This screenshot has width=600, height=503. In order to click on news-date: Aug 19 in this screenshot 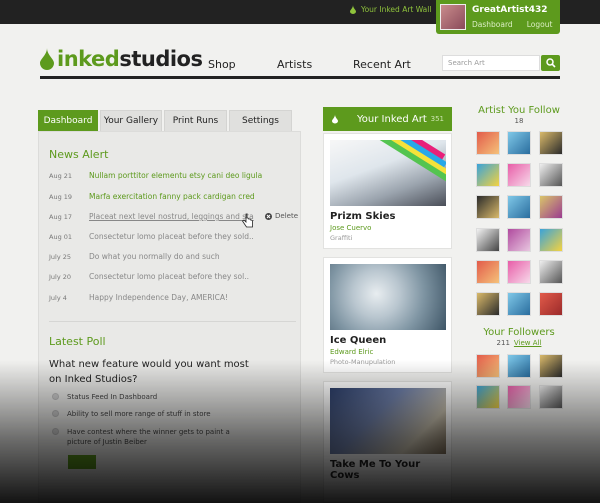, I will do `click(61, 197)`.